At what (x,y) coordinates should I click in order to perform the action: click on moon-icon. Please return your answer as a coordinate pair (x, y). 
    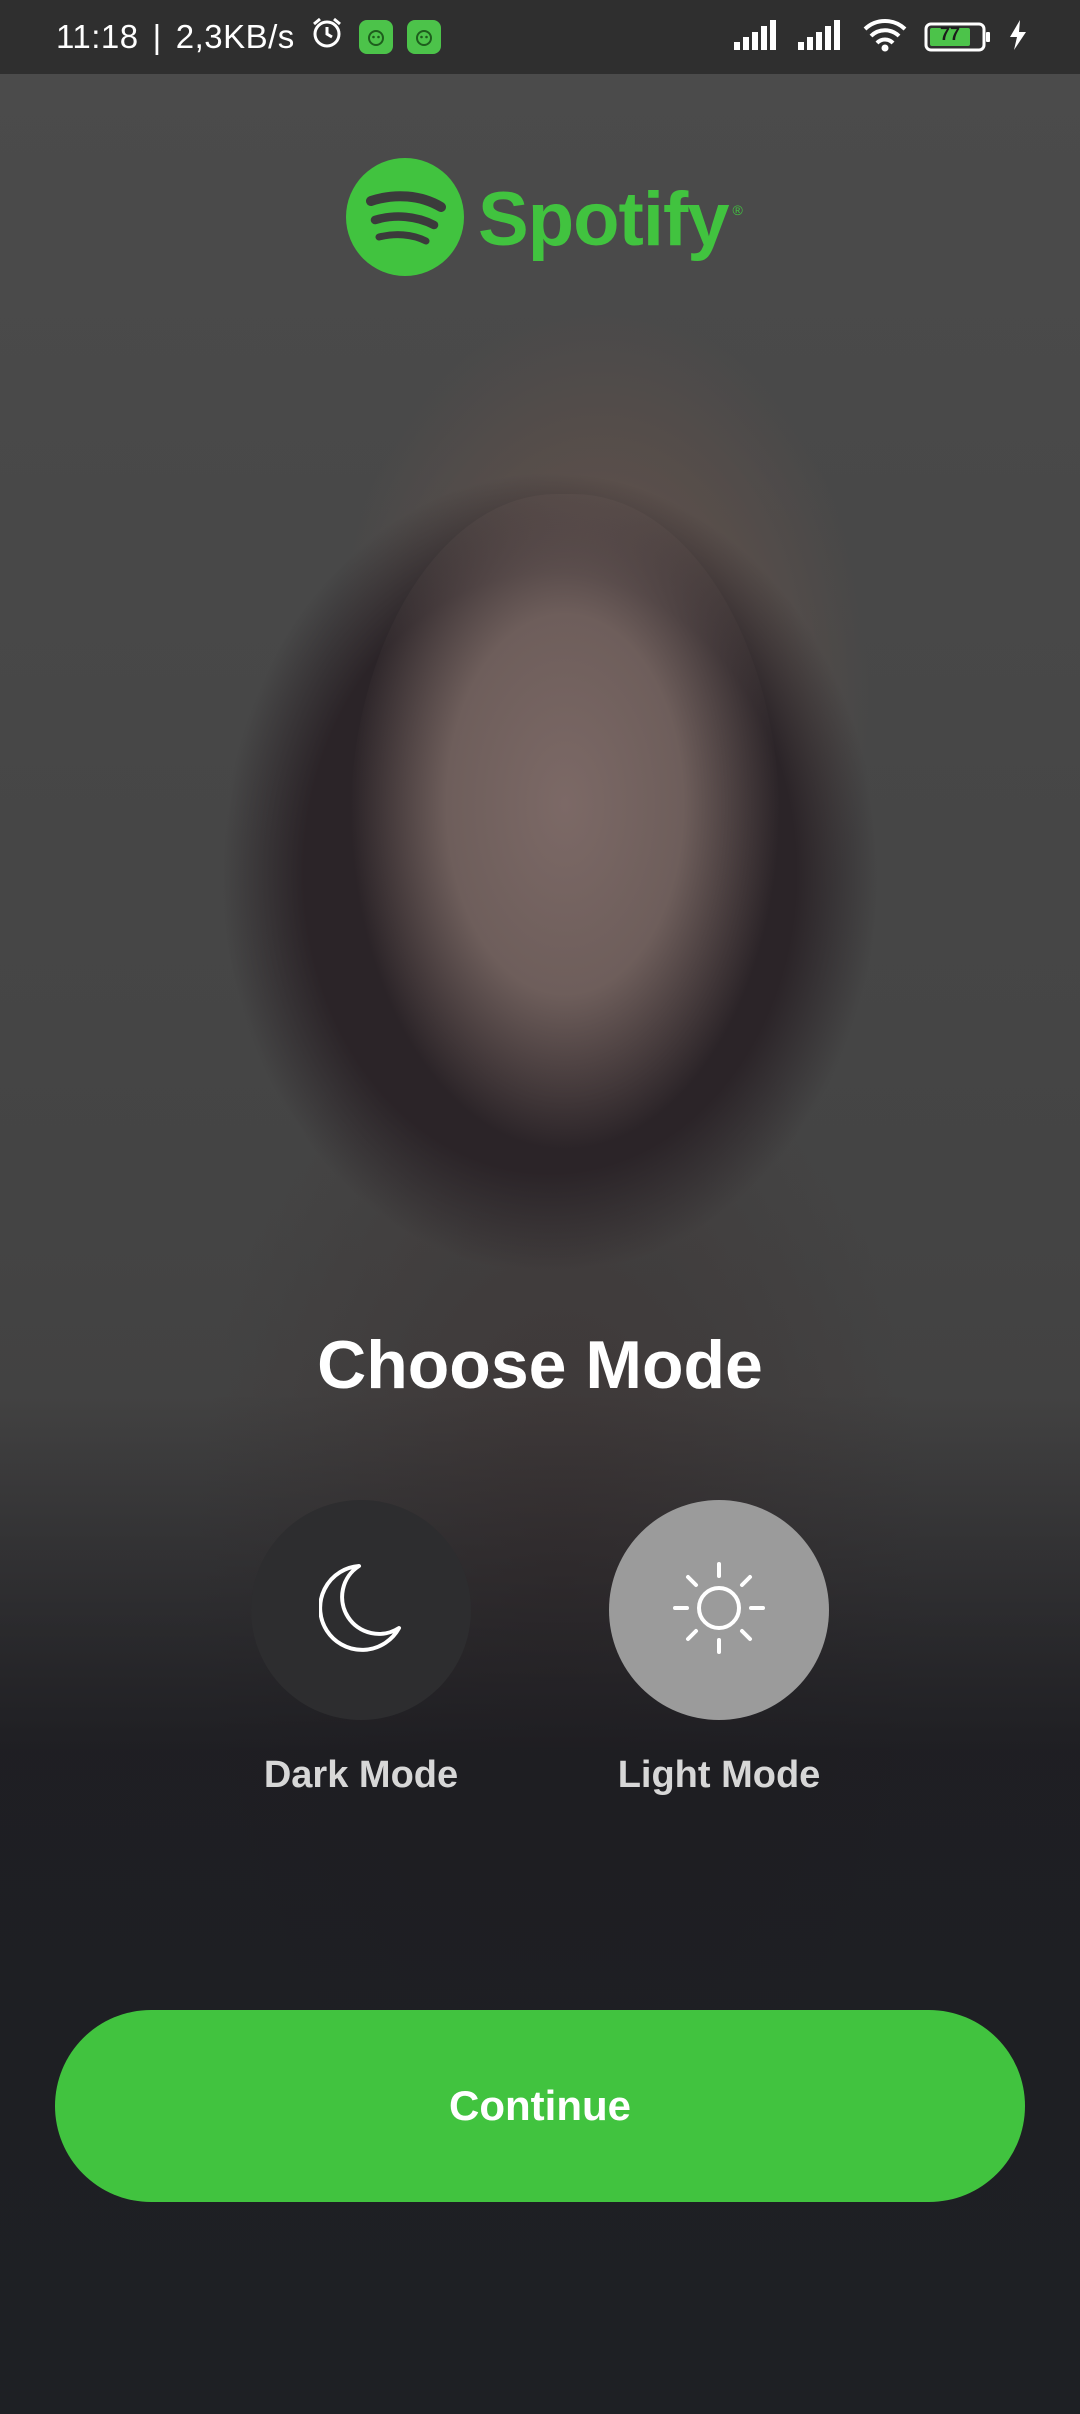
    Looking at the image, I should click on (360, 1610).